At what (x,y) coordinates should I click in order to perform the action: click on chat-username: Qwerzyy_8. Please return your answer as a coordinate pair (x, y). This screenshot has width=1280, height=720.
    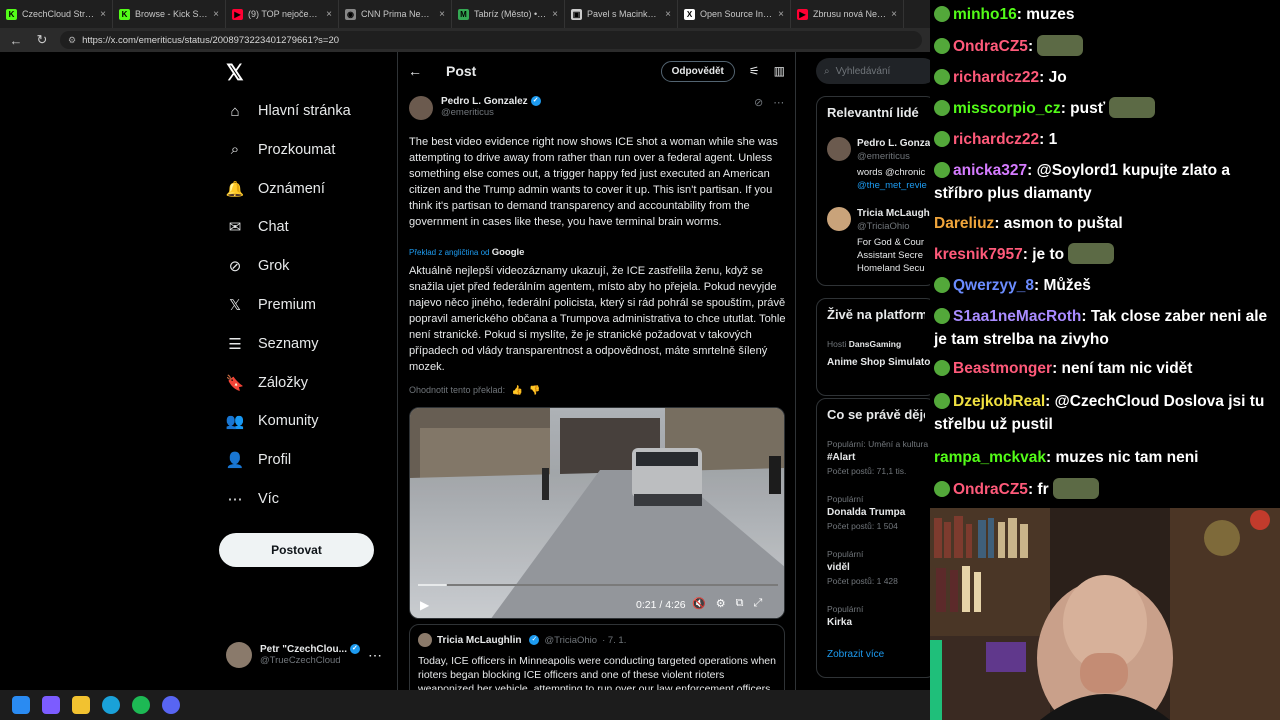
    Looking at the image, I should click on (993, 285).